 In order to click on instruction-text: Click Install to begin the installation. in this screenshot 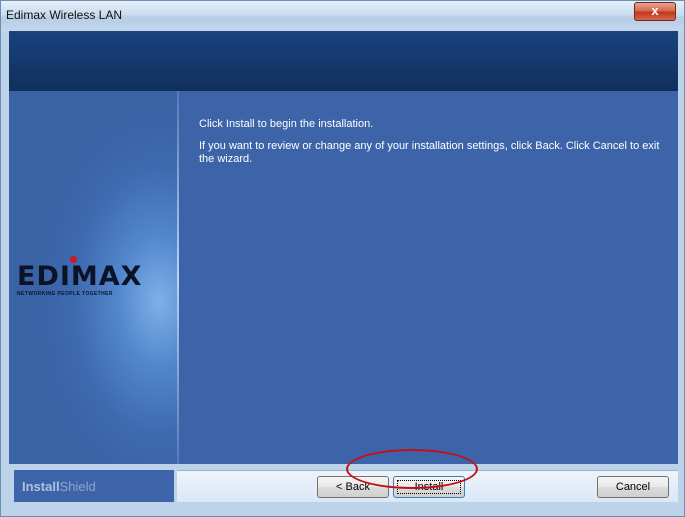, I will do `click(286, 124)`.